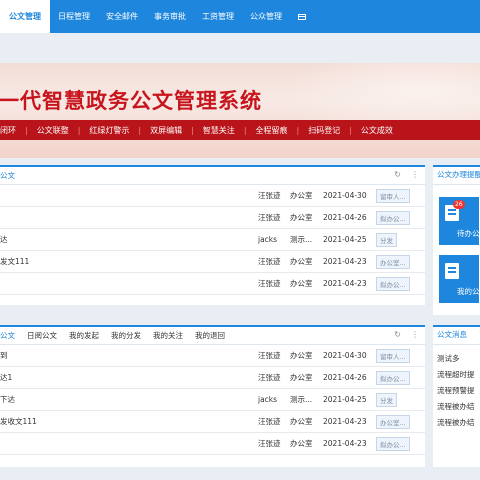 Image resolution: width=480 pixels, height=480 pixels. Describe the element at coordinates (12, 130) in the screenshot. I see `feature-item: 闭环` at that location.